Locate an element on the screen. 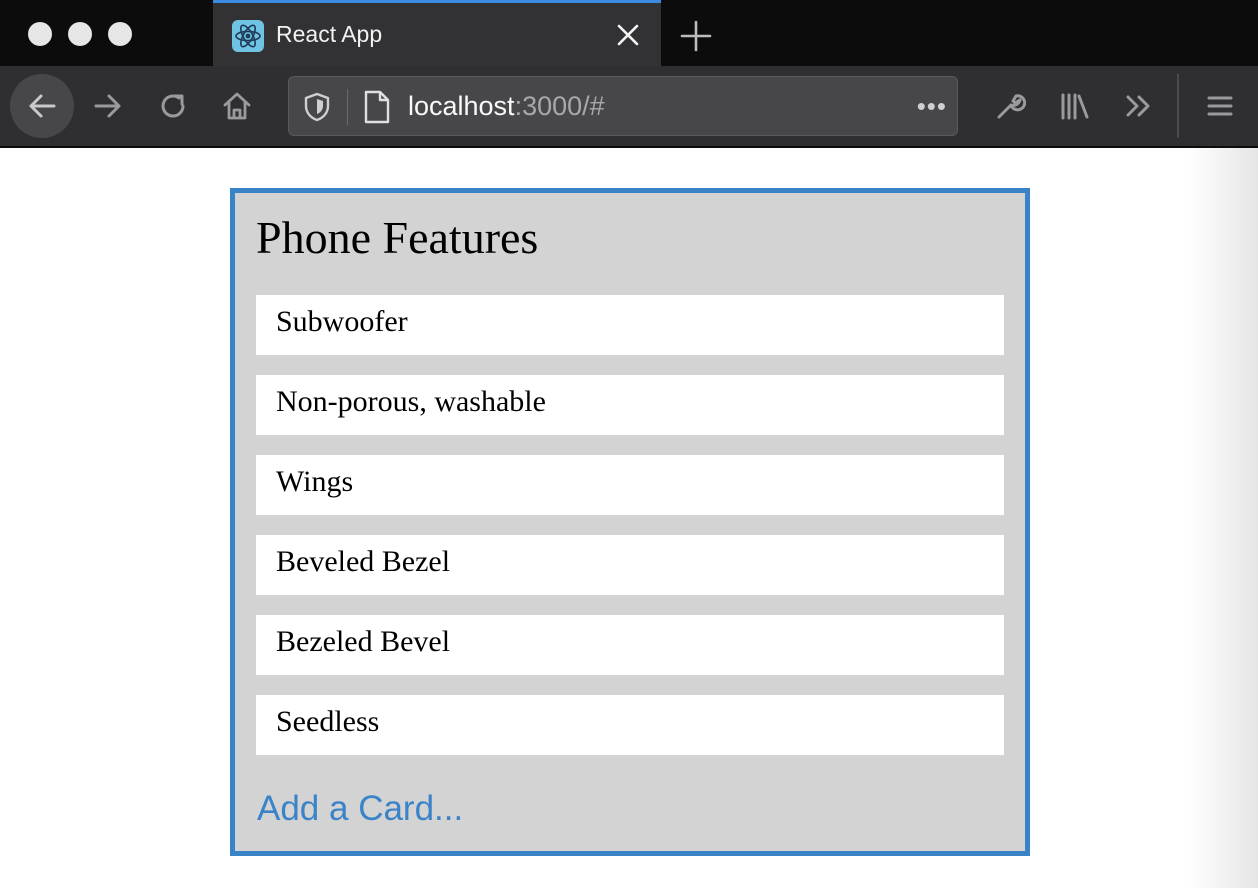 This screenshot has width=1258, height=888. page-actions-icon: ••• is located at coordinates (932, 106).